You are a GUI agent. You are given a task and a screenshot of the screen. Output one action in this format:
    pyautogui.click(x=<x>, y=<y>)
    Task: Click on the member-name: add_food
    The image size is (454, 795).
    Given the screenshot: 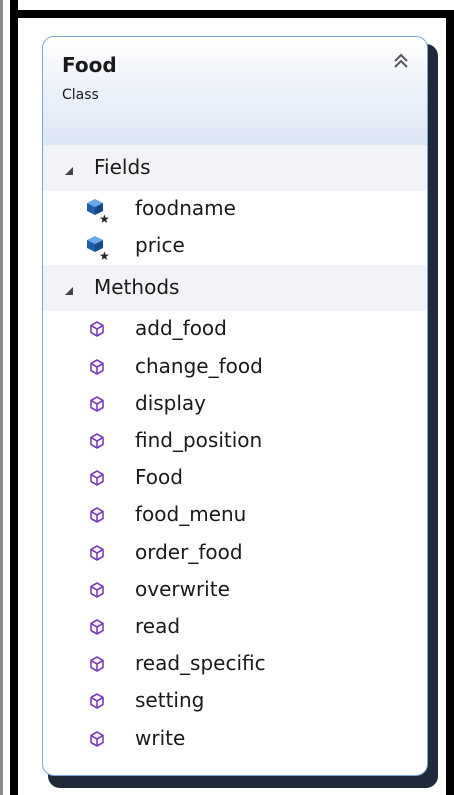 What is the action you would take?
    pyautogui.click(x=181, y=328)
    